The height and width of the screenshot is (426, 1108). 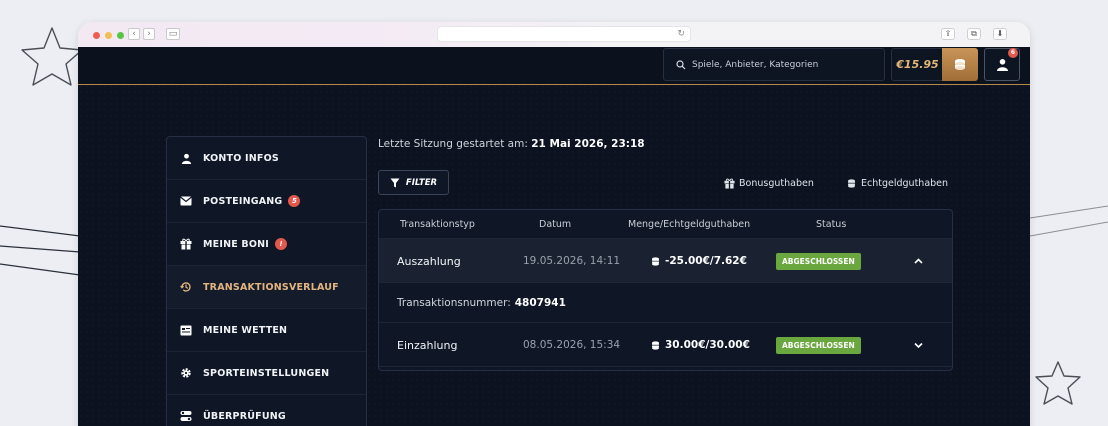 What do you see at coordinates (429, 261) in the screenshot?
I see `transaction-type: Auszahlung` at bounding box center [429, 261].